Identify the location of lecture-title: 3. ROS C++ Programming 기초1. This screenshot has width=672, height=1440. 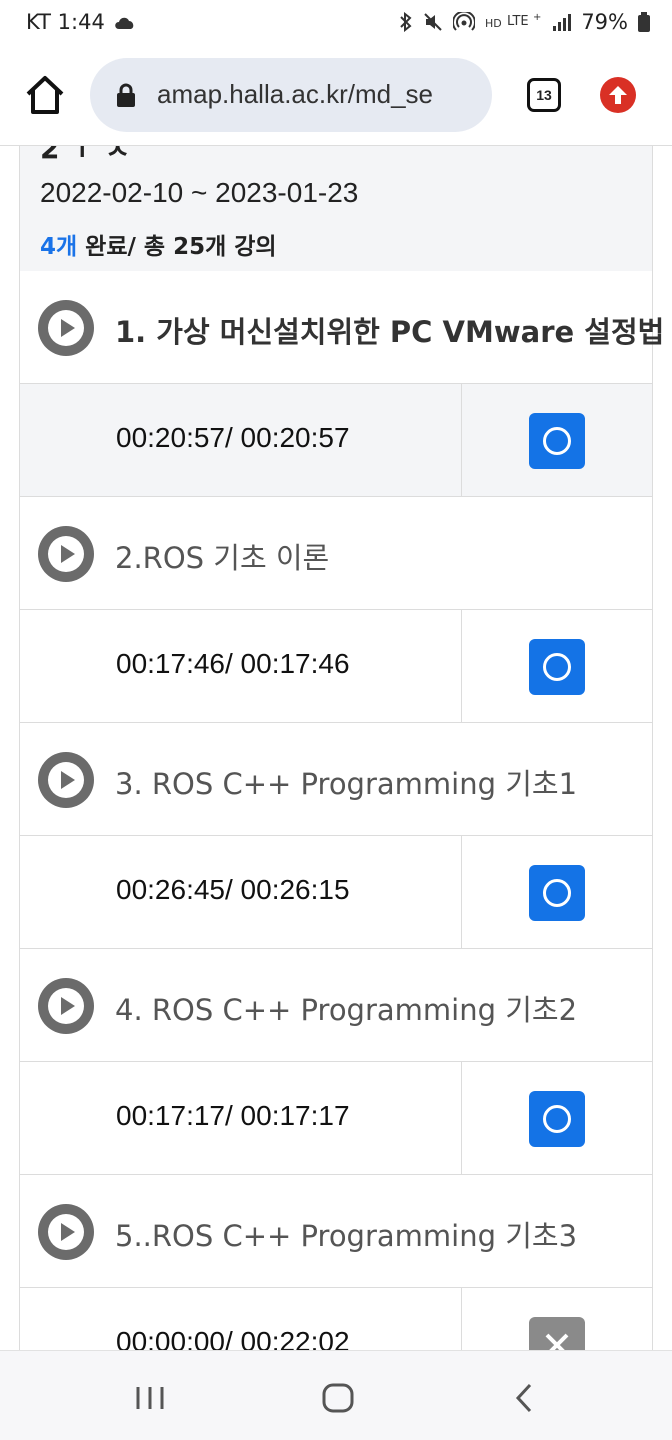
(346, 782).